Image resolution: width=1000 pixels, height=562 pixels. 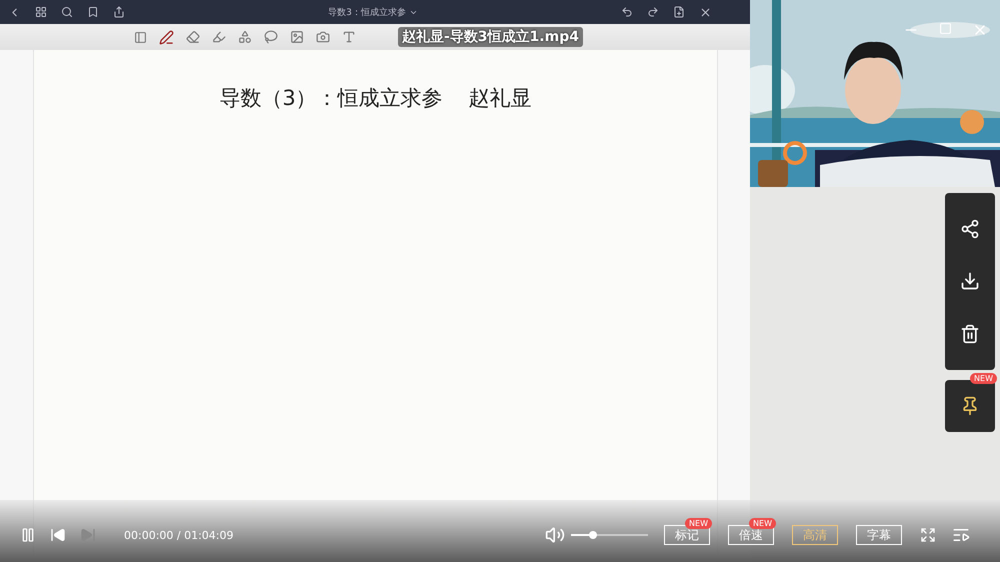 I want to click on playback-time: 00:00:00 / 01:04:09, so click(x=179, y=535).